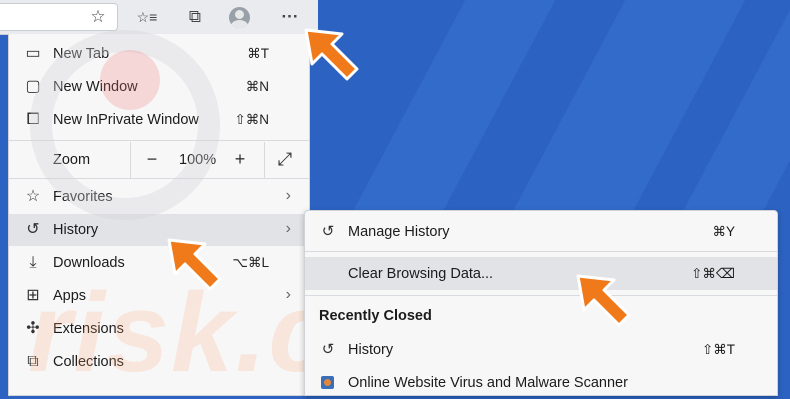 The width and height of the screenshot is (790, 399). Describe the element at coordinates (399, 232) in the screenshot. I see `submenu-item-label: Manage History` at that location.